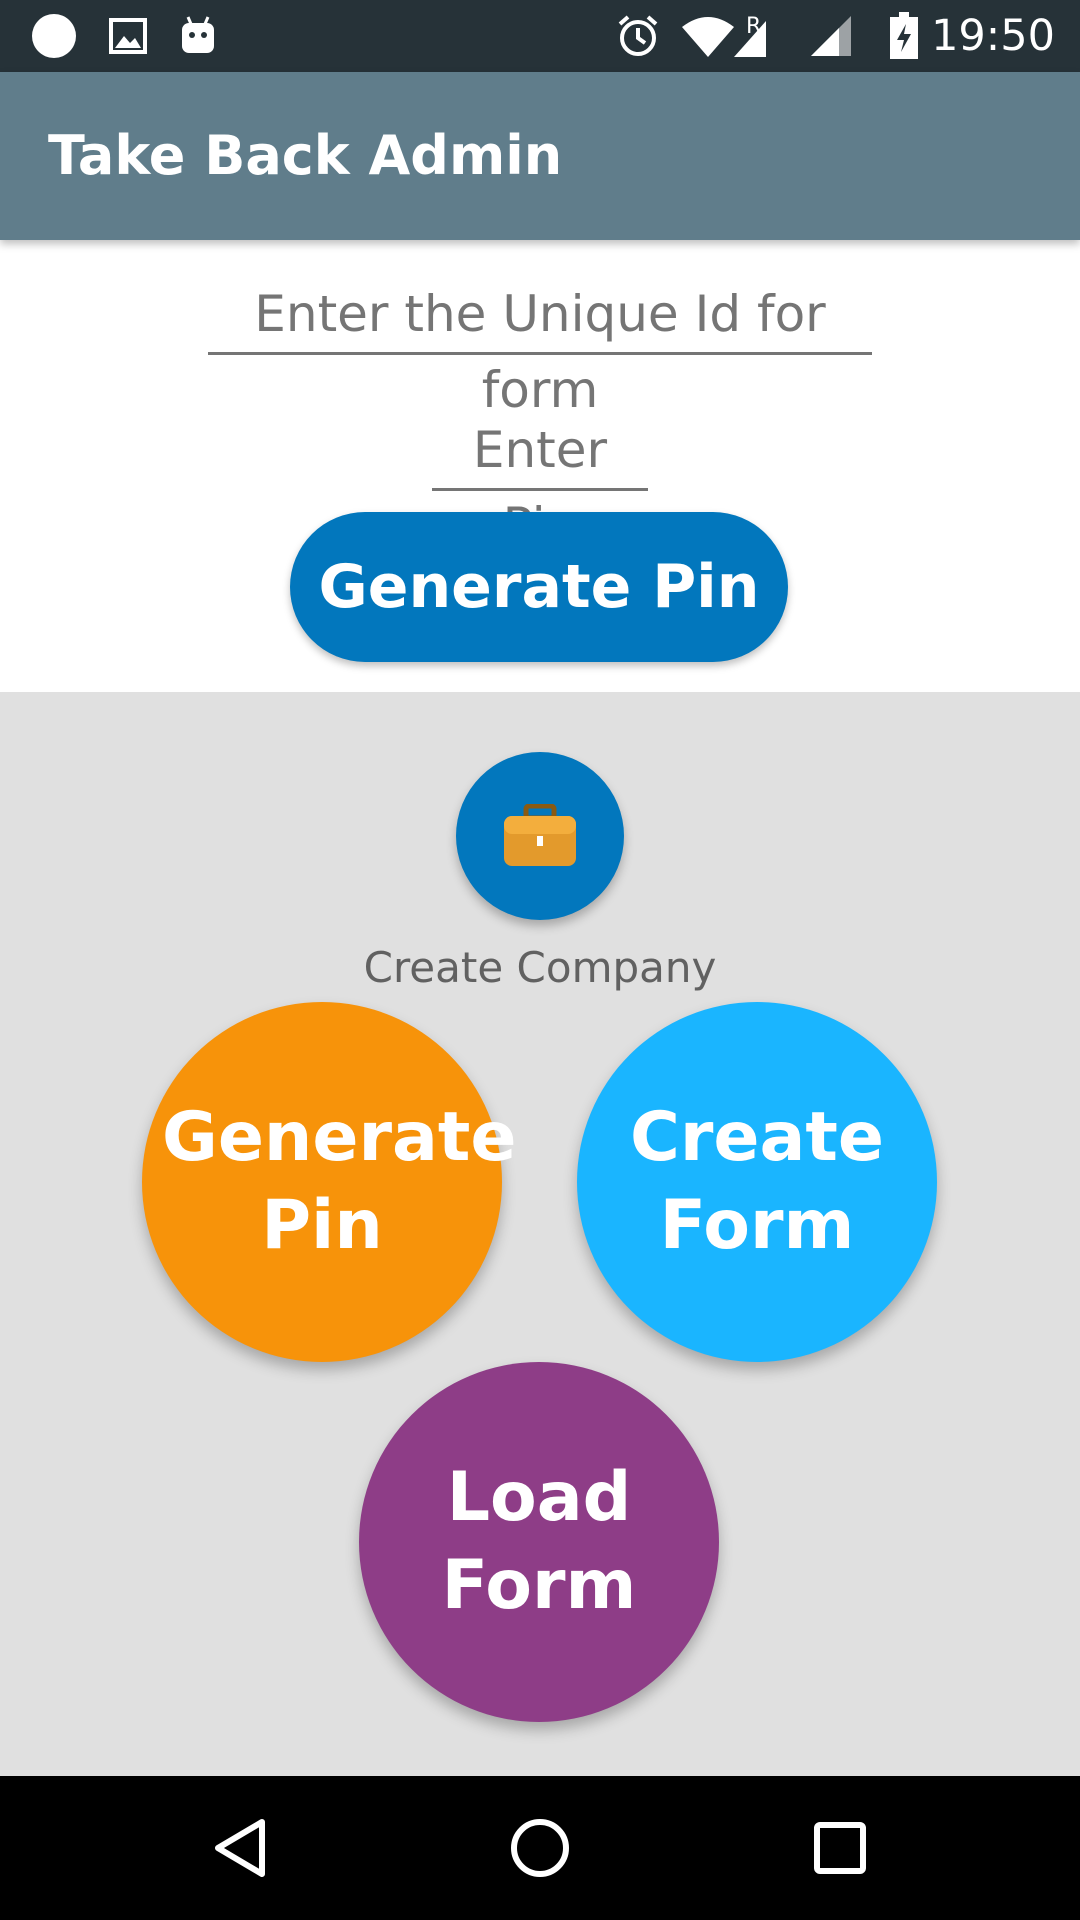 The image size is (1080, 1920). I want to click on unique-id-placeholder: Enter the Unique Id for form, so click(540, 352).